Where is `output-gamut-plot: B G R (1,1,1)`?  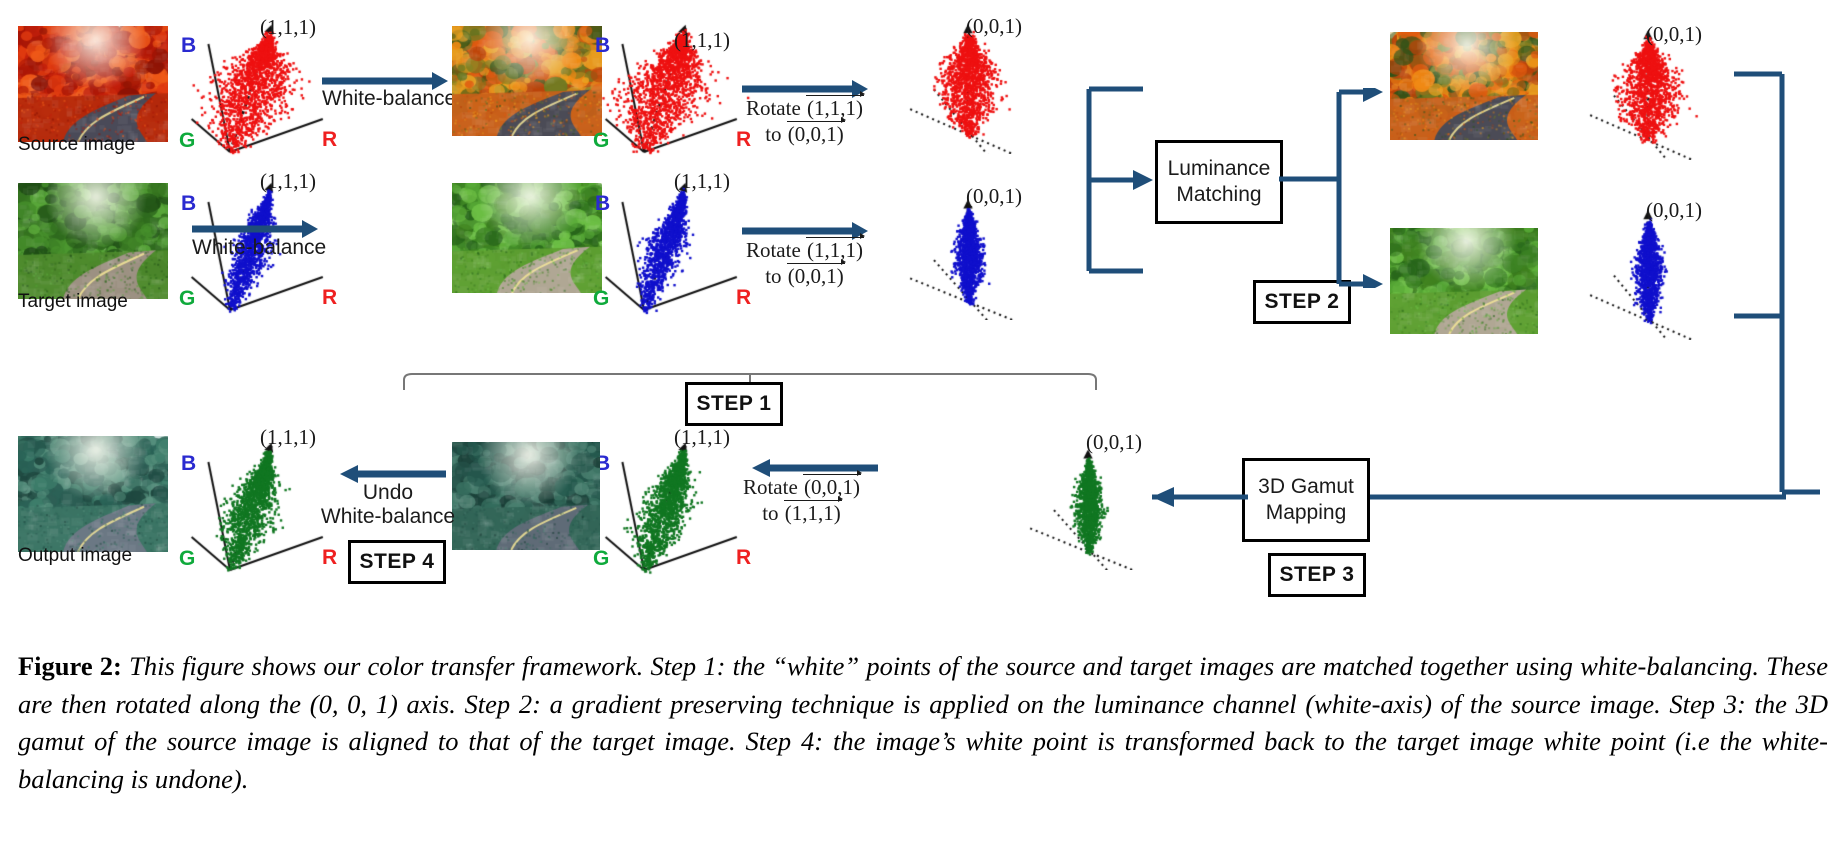 output-gamut-plot: B G R (1,1,1) is located at coordinates (260, 503).